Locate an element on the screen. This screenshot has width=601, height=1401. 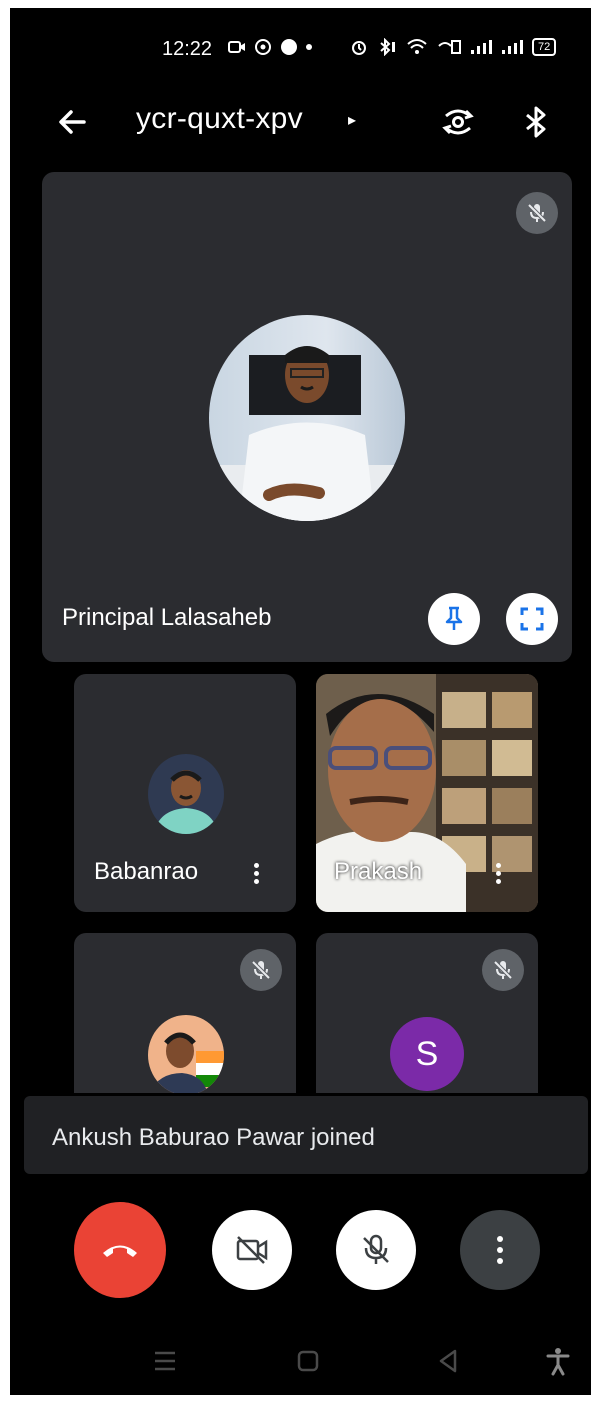
status-bar: 12:22 72 is located at coordinates (300, 43).